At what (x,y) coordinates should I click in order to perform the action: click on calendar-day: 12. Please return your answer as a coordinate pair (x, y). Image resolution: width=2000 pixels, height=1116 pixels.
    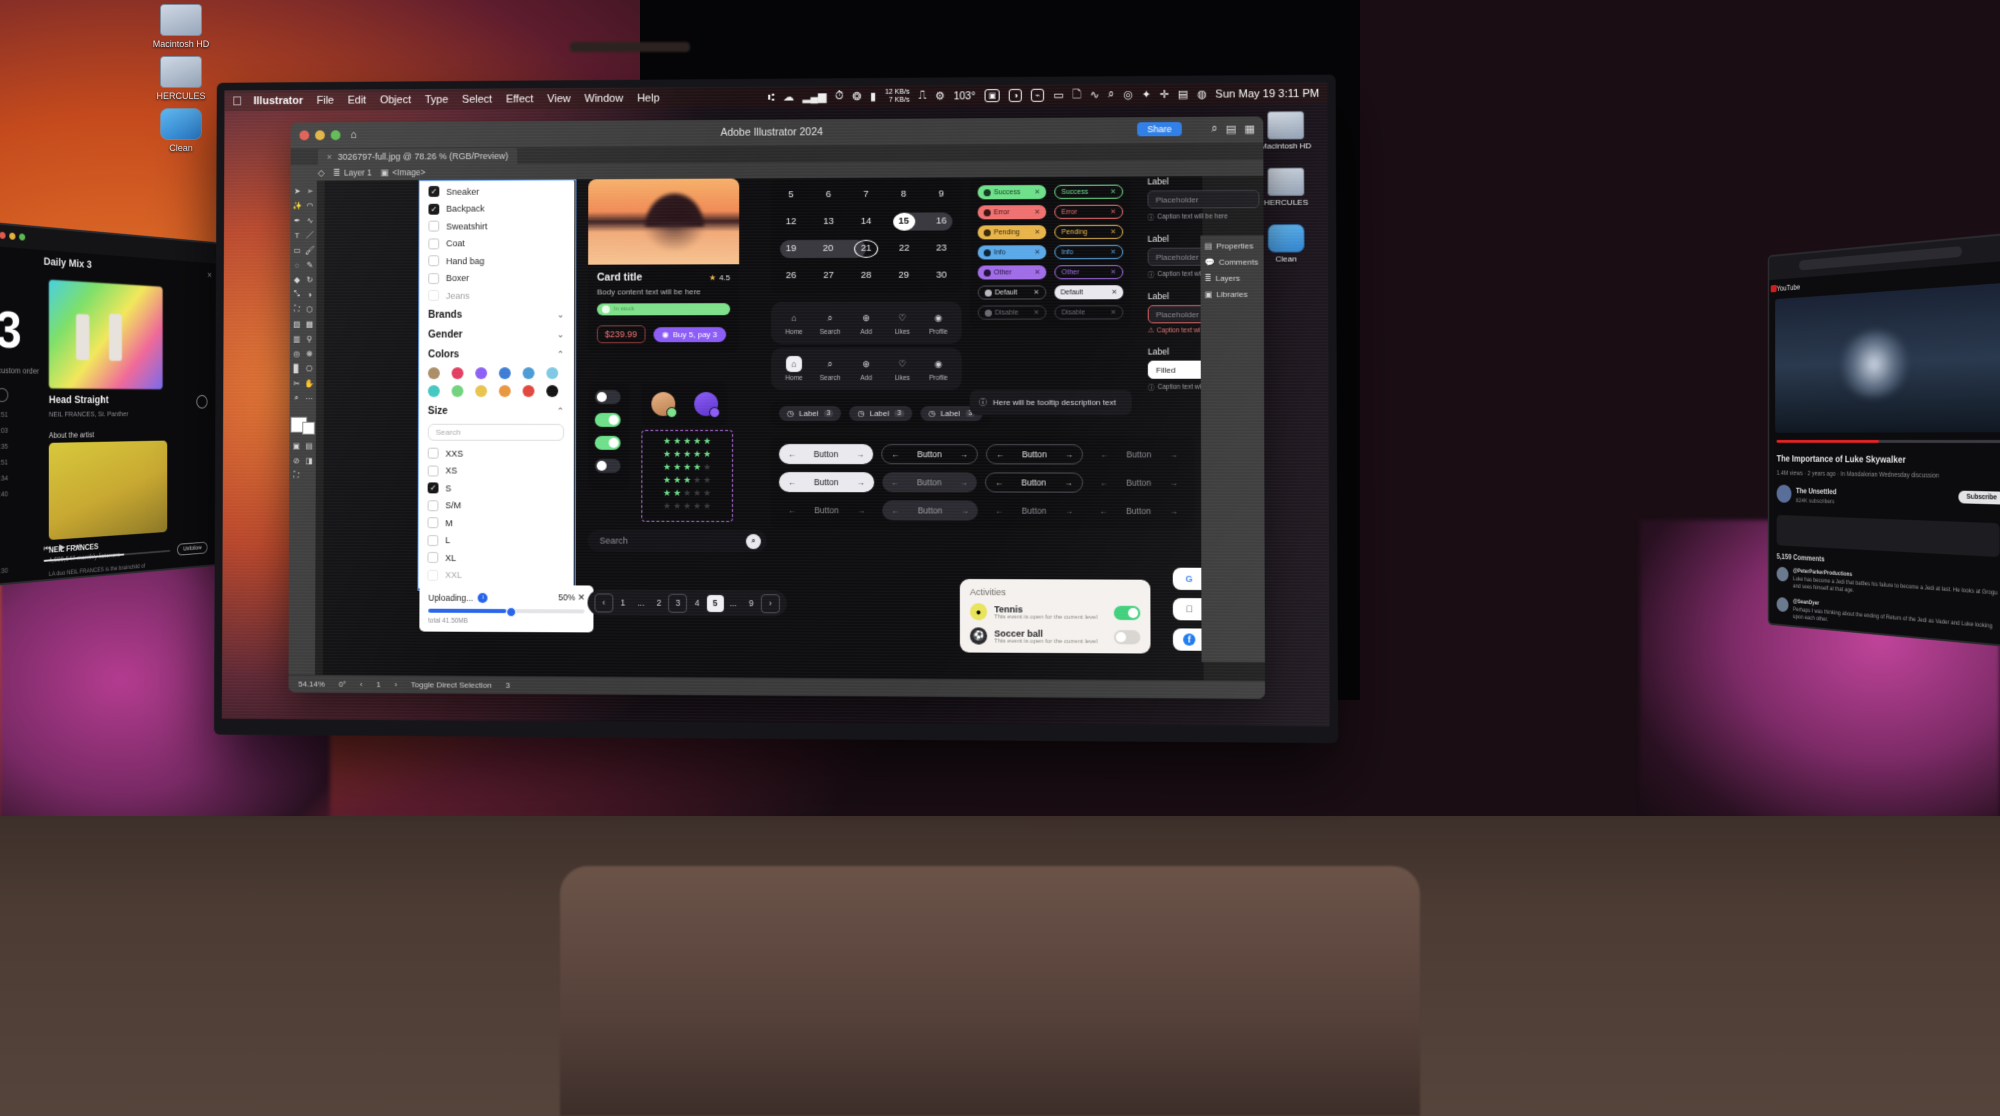
    Looking at the image, I should click on (791, 222).